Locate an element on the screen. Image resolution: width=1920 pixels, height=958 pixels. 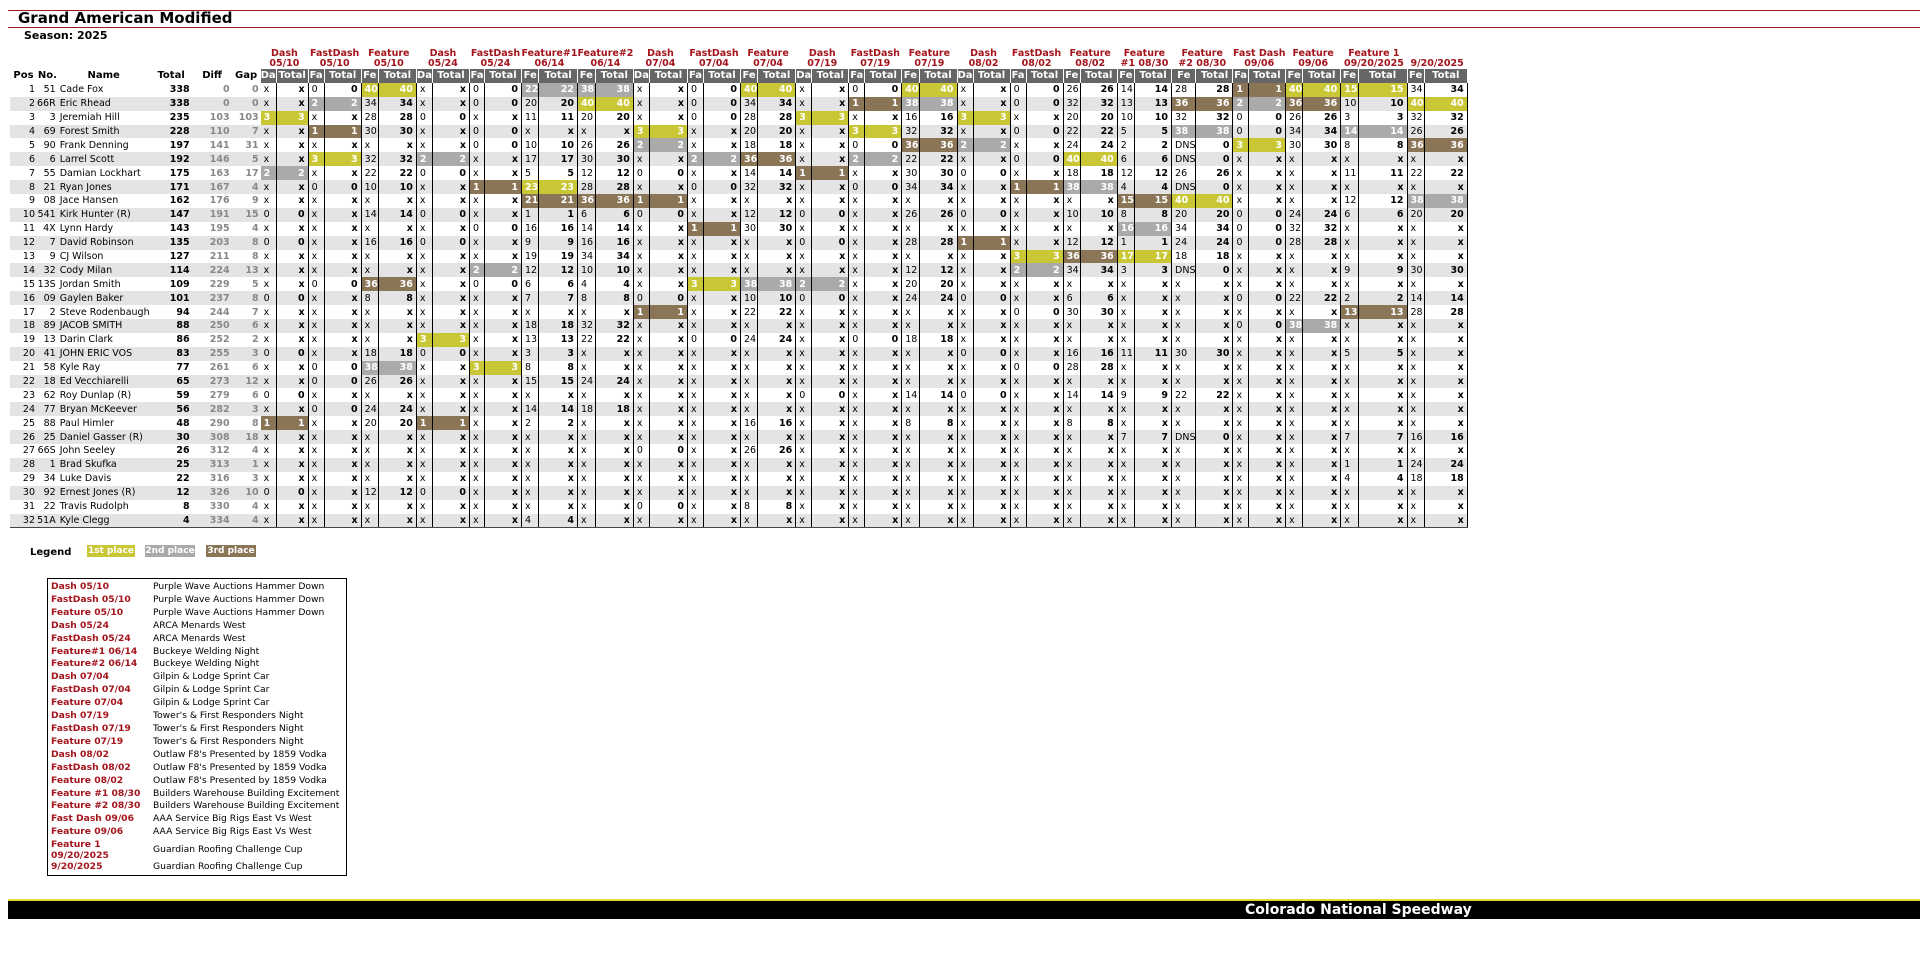
event-points-cell: 26 is located at coordinates (614, 145).